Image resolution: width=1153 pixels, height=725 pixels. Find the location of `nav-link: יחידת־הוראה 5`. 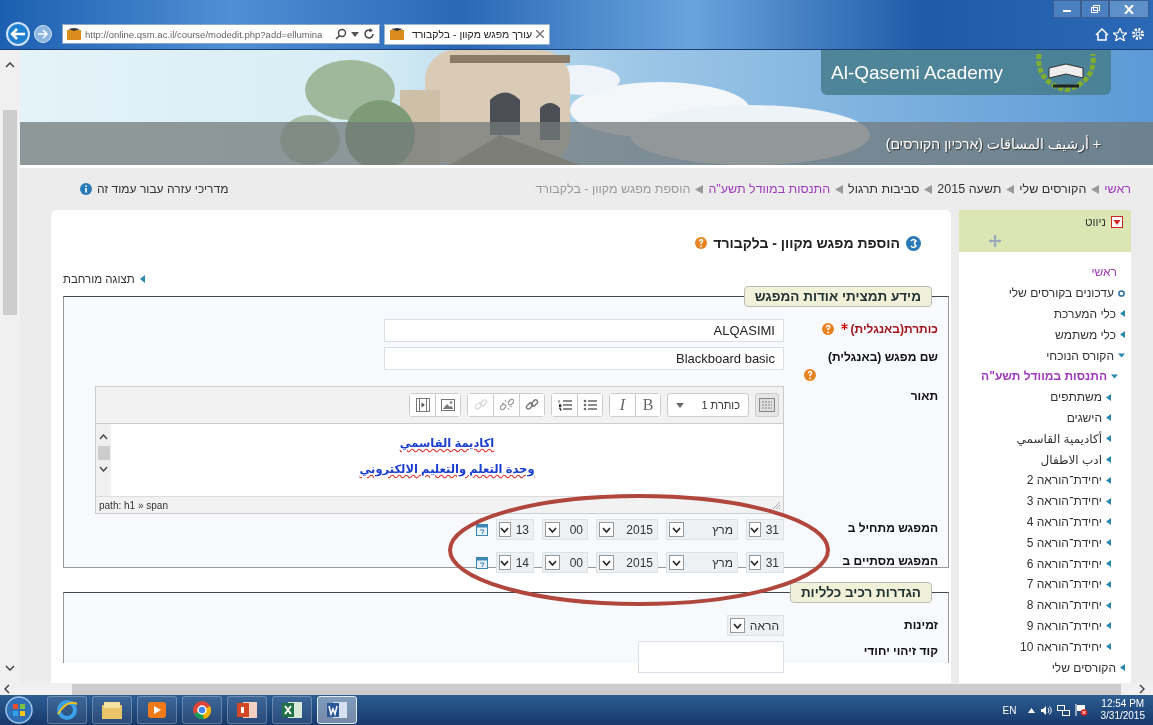

nav-link: יחידת־הוראה 5 is located at coordinates (1064, 542).